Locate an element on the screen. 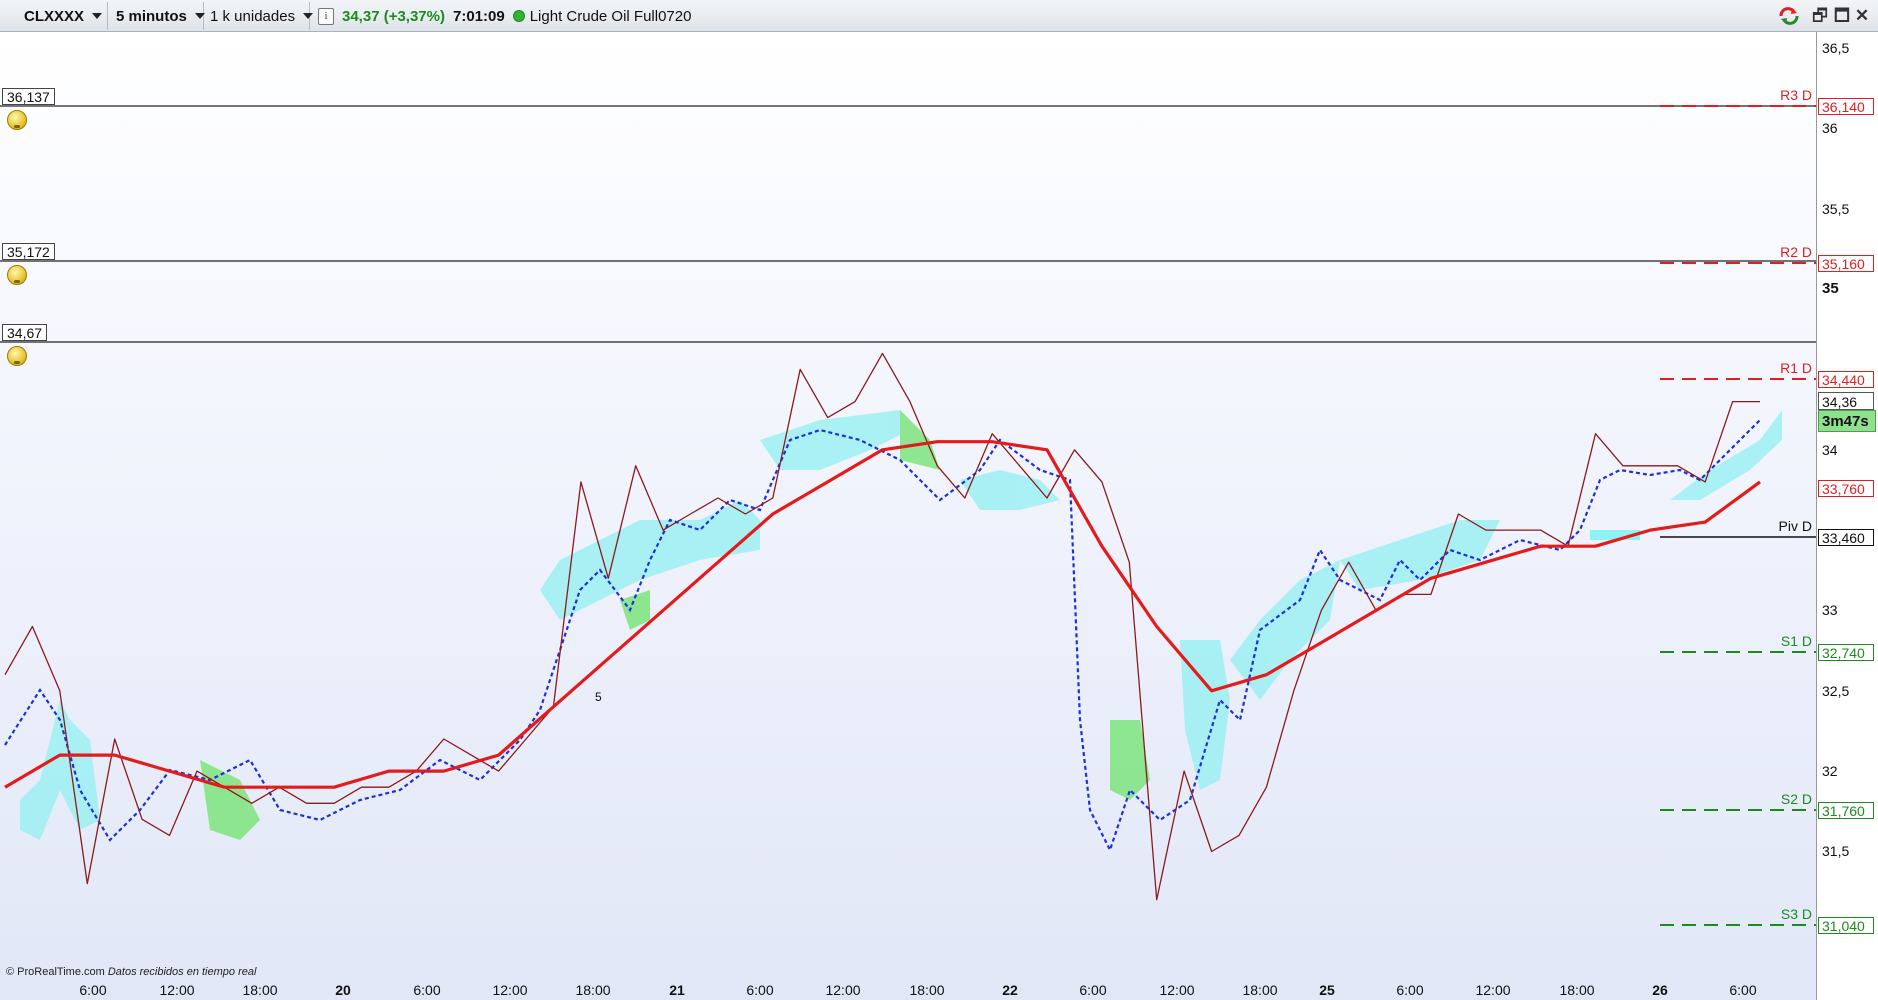  y-tick-label: 35,5 is located at coordinates (1836, 208).